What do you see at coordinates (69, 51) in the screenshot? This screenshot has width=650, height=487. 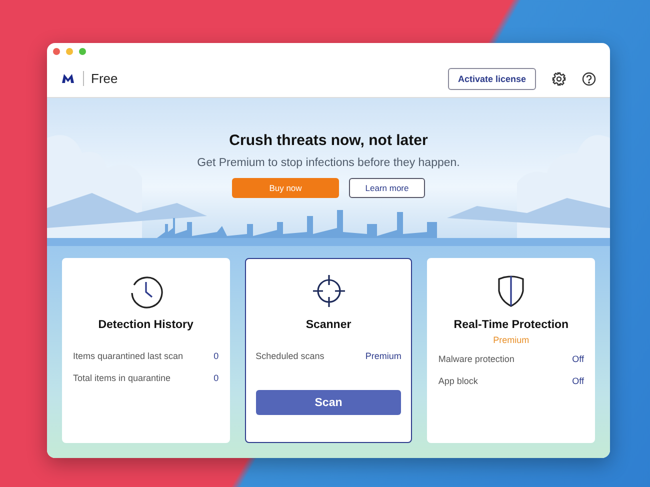 I see `minimize-button` at bounding box center [69, 51].